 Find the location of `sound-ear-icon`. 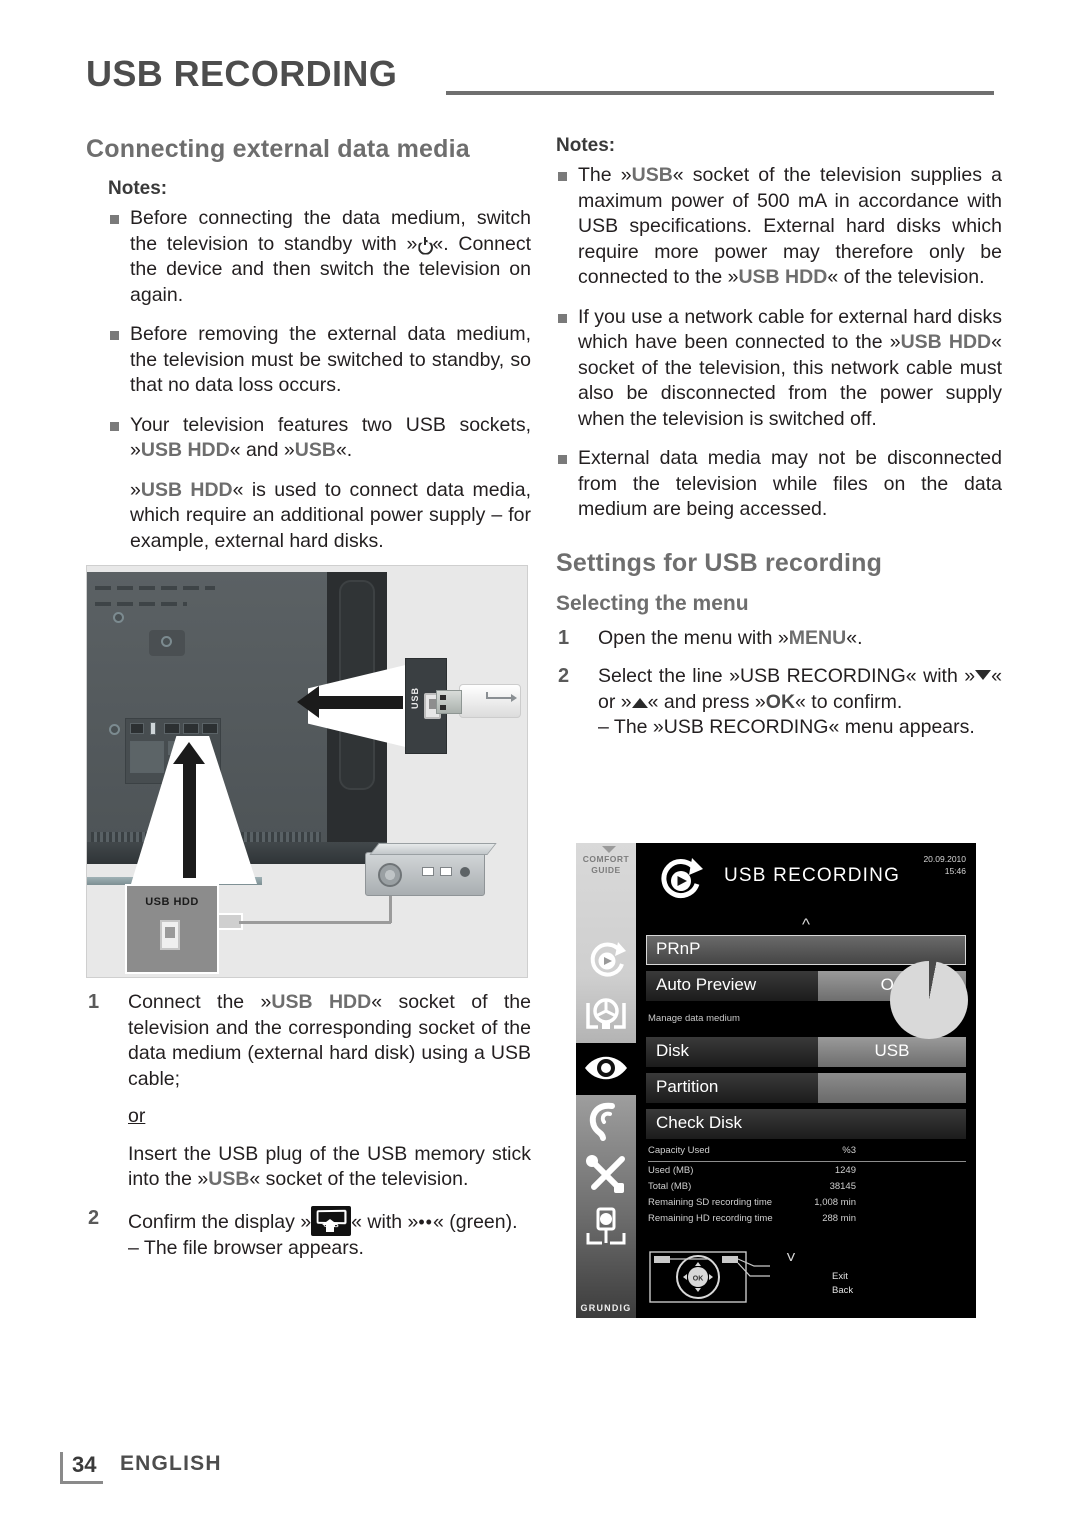

sound-ear-icon is located at coordinates (606, 1121).